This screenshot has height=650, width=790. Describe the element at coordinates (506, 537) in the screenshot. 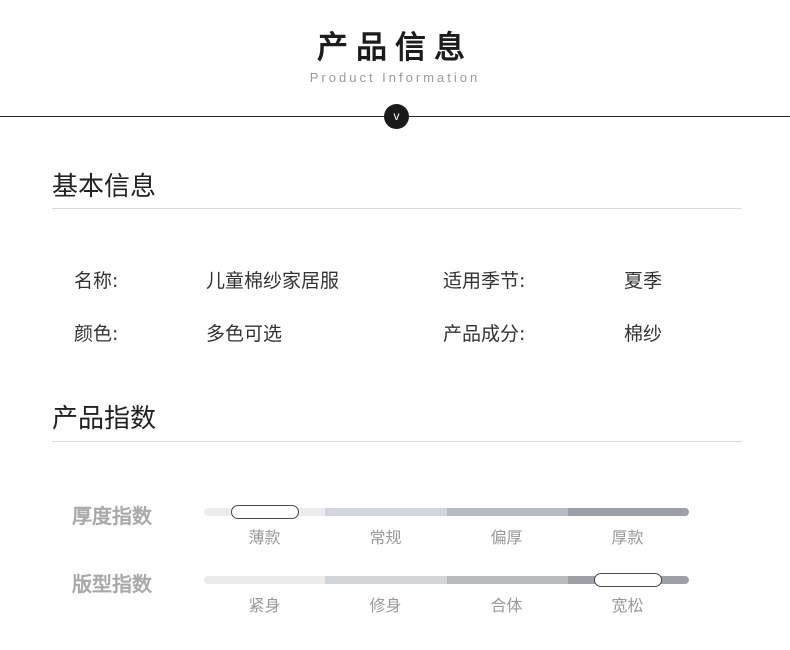

I see `thickness-option: 偏厚` at that location.